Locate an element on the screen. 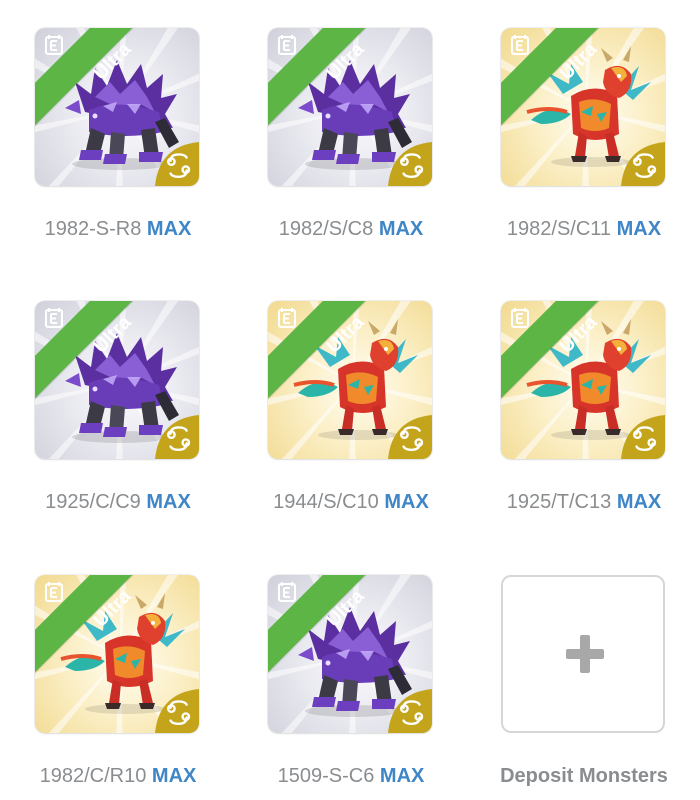 This screenshot has height=800, width=700. monster-item: Ultra 1982-S-R8 MAX is located at coordinates (118, 138).